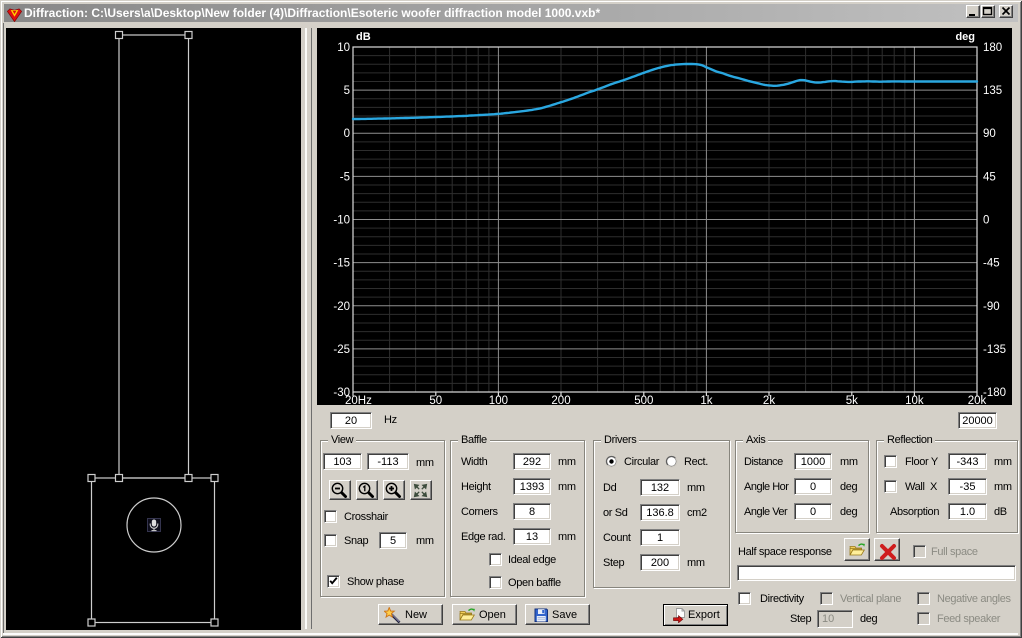 The image size is (1022, 638). Describe the element at coordinates (498, 400) in the screenshot. I see `svg-text: 100` at that location.